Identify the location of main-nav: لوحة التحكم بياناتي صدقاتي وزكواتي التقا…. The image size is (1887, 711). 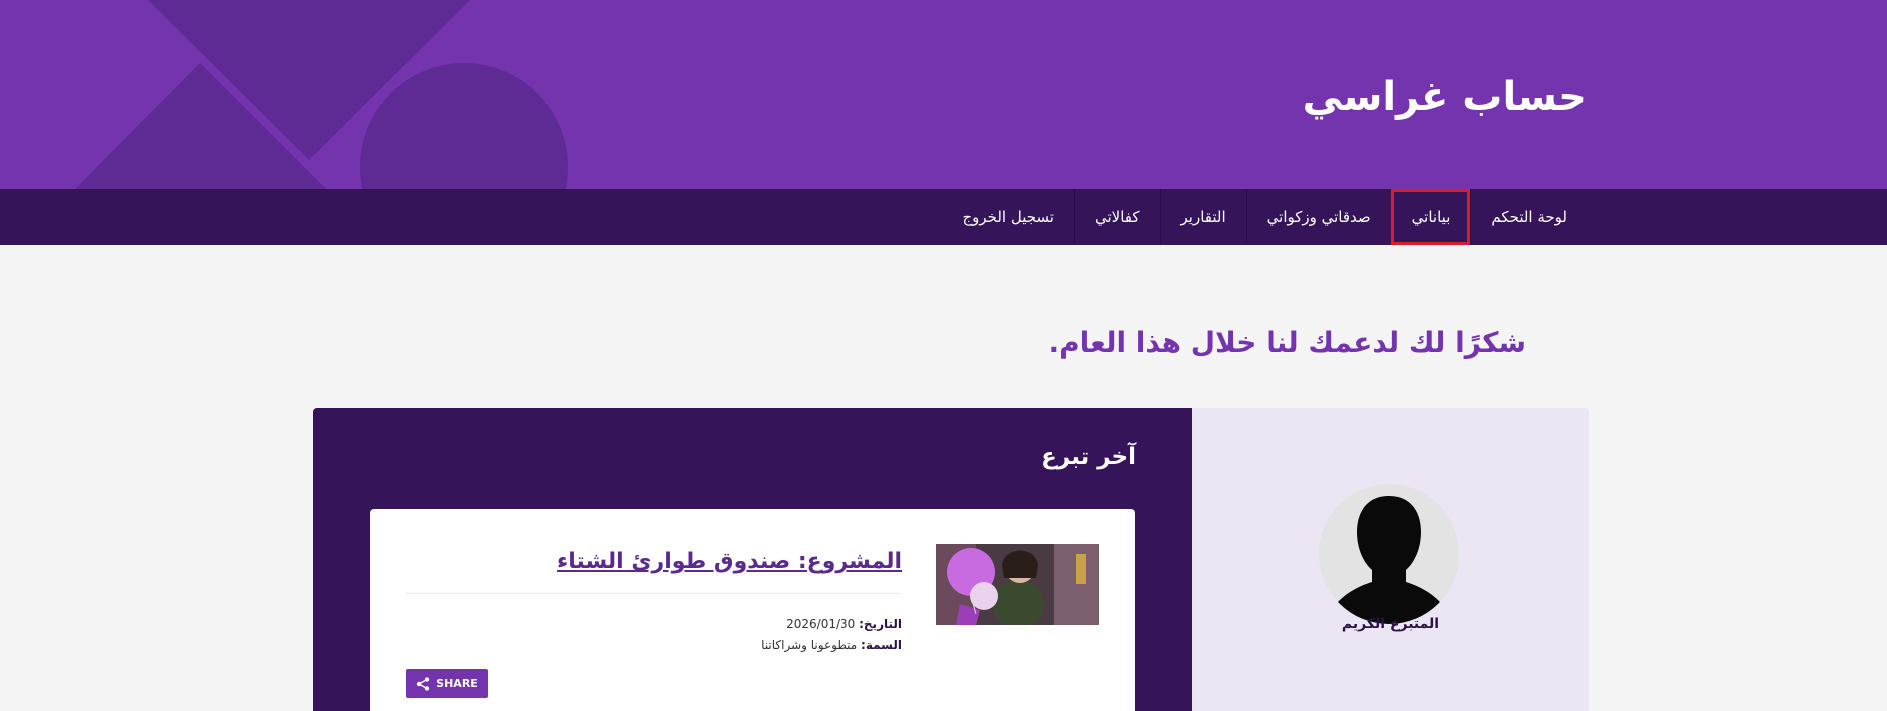
(943, 217).